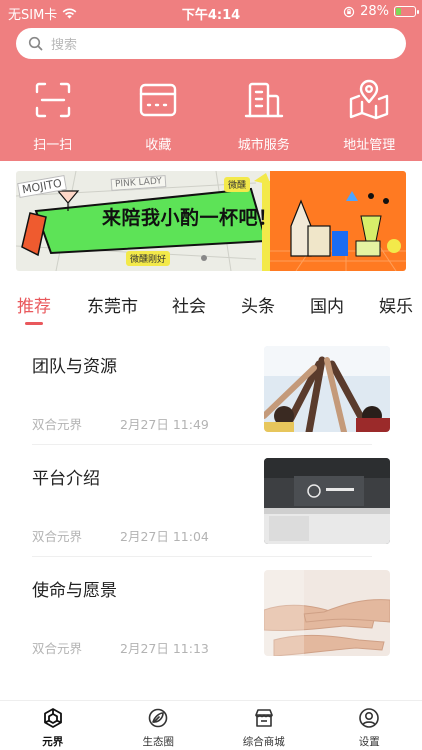 This screenshot has height=750, width=422. I want to click on battery-percent: 28%, so click(374, 11).